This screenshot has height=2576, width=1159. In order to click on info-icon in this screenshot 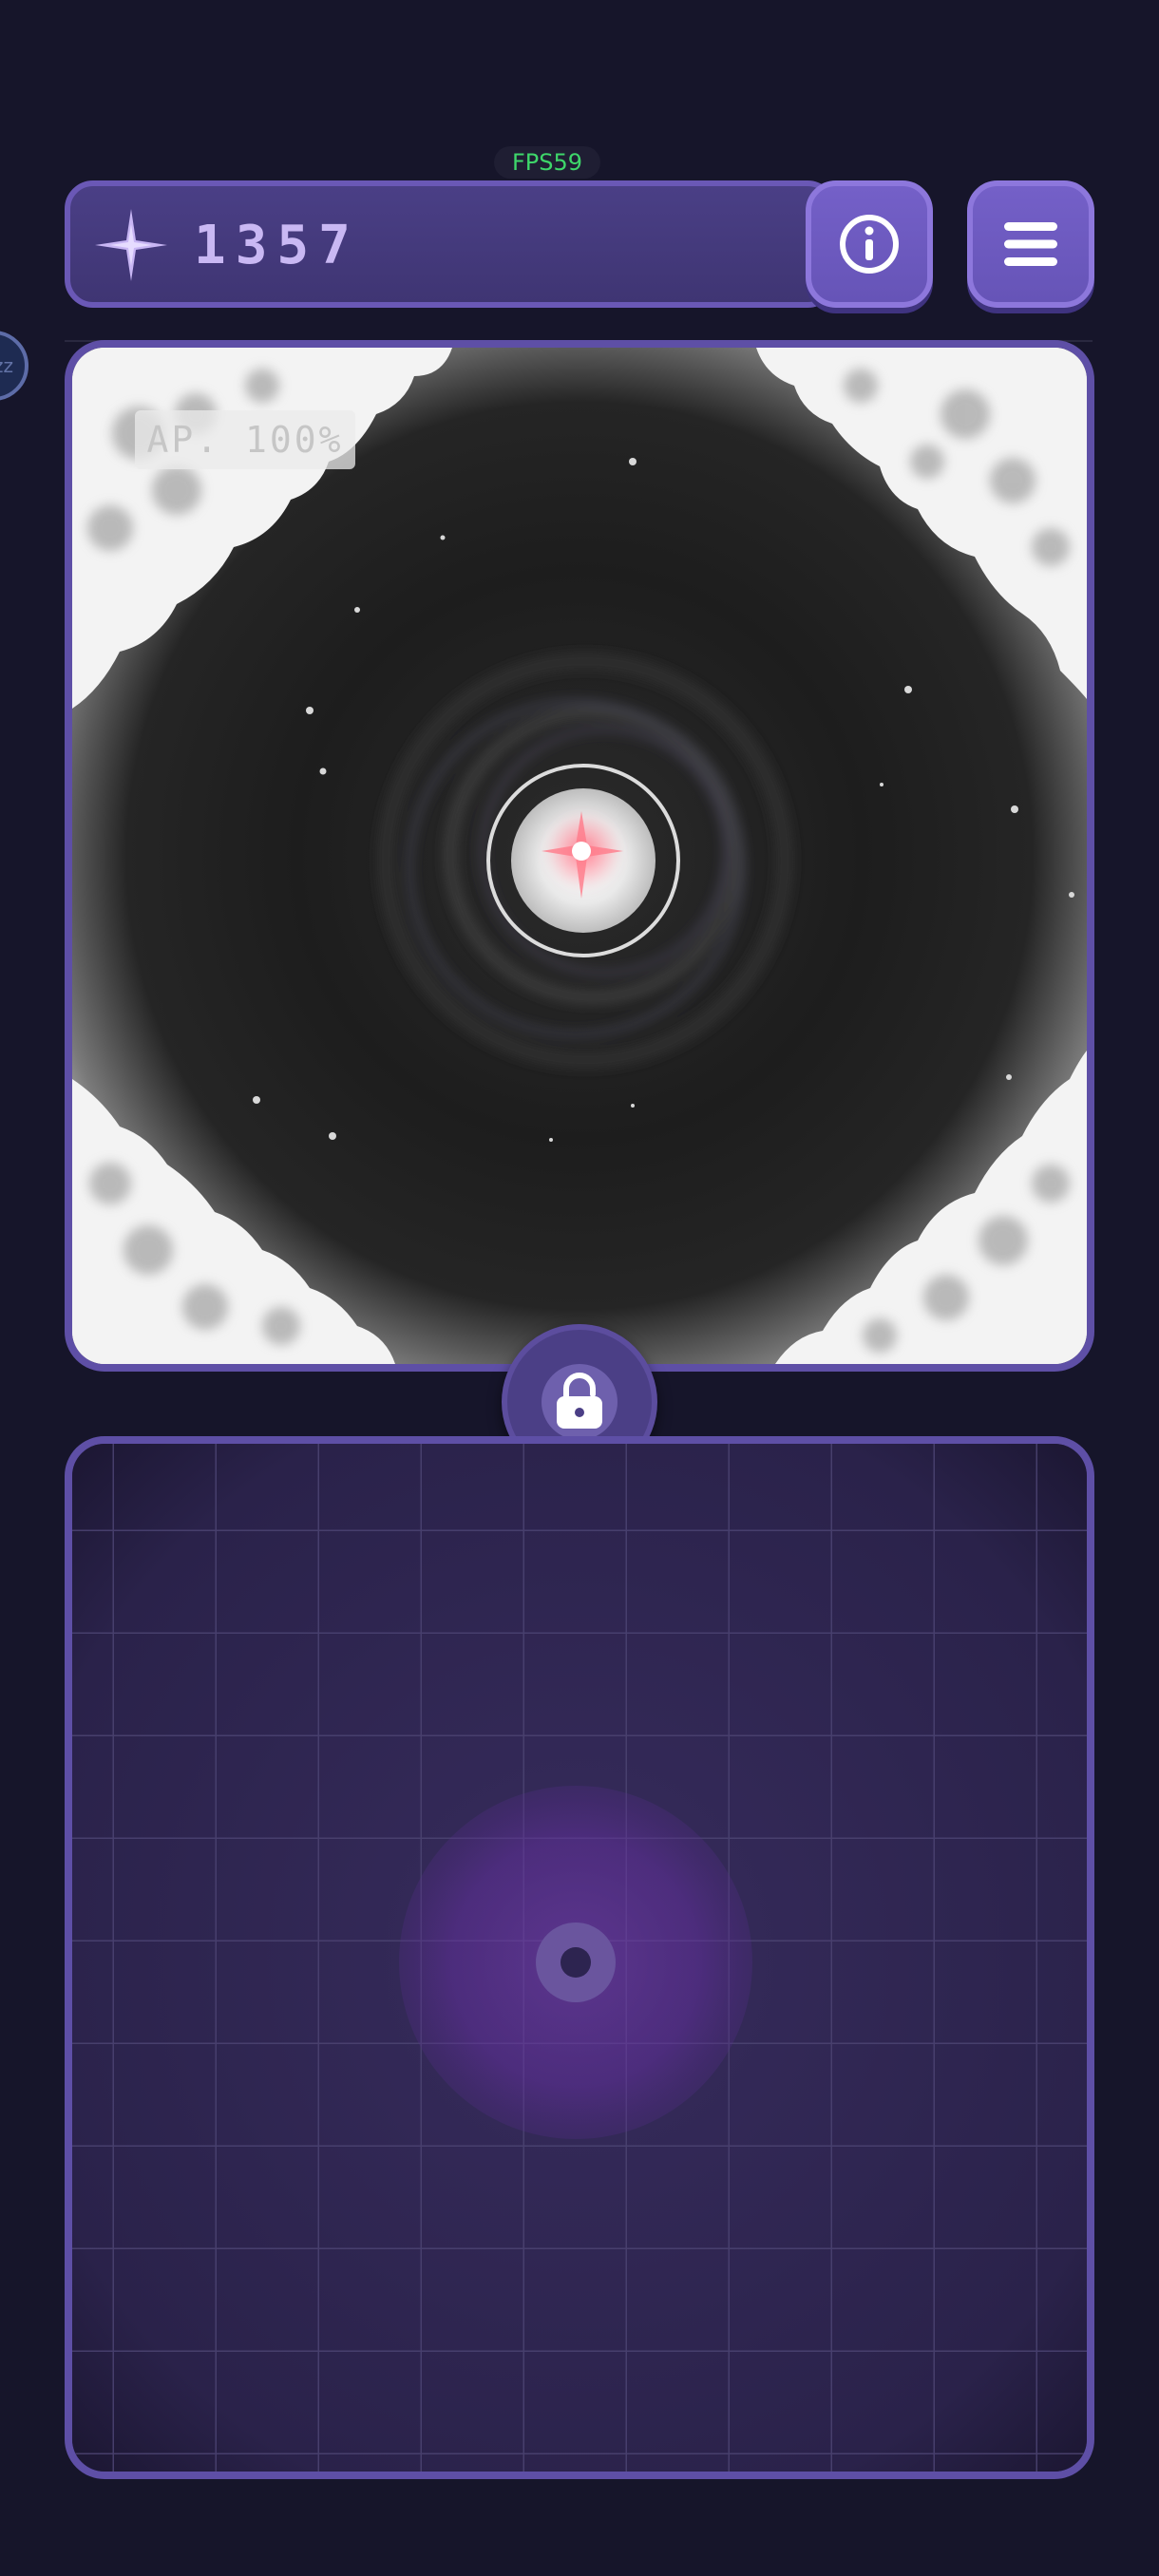, I will do `click(869, 245)`.